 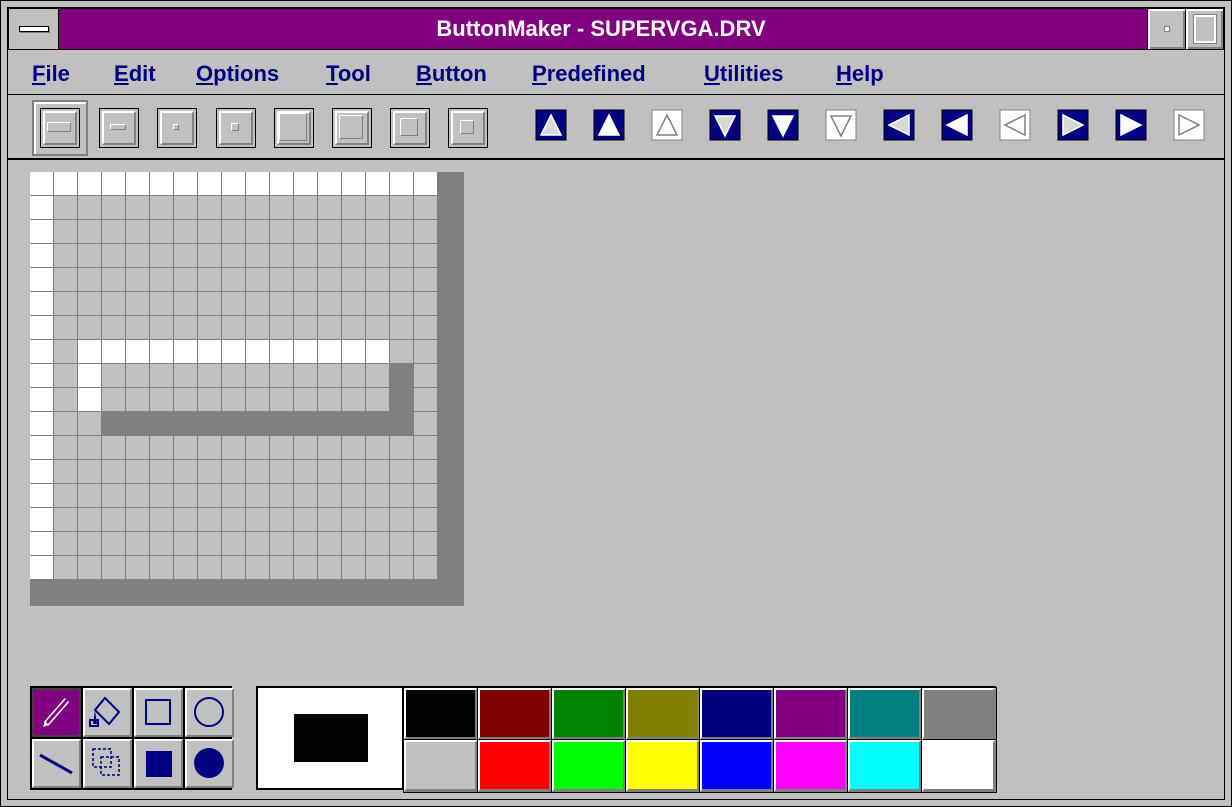 I want to click on arrow-up-filled-button, so click(x=612, y=128).